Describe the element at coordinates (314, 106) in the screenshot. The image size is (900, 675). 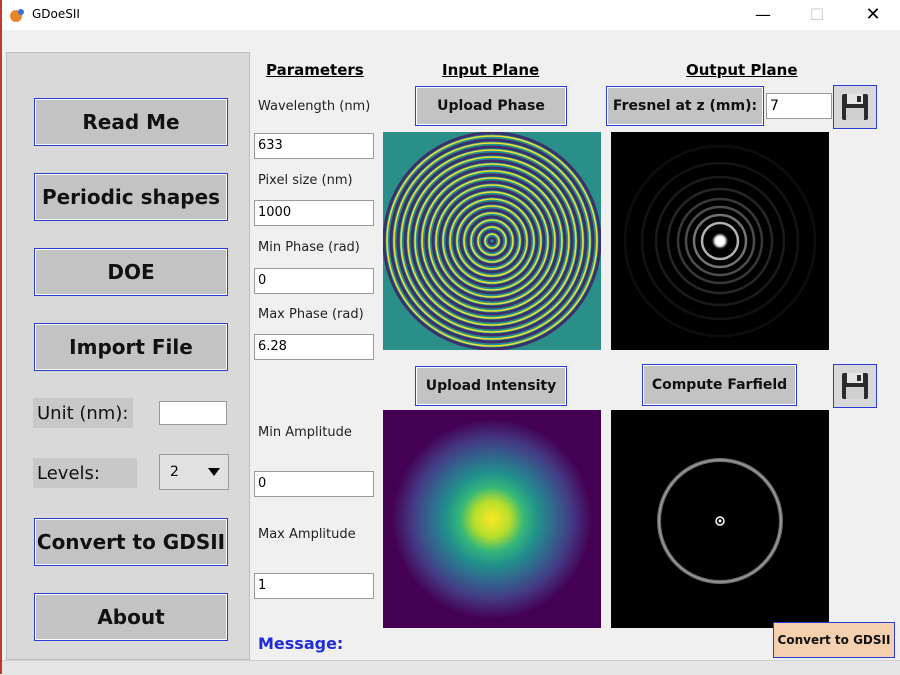
I see `wavelength-label: Wavelength (nm)` at that location.